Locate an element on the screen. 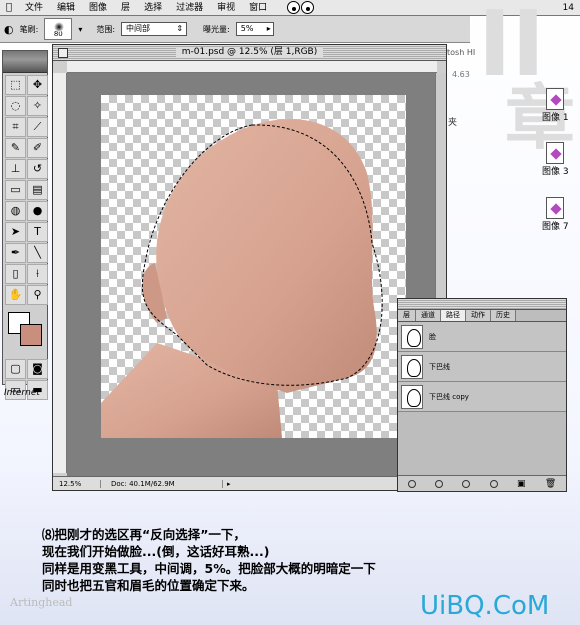 This screenshot has height=625, width=580. magic-wand-icon: ✧ is located at coordinates (37, 106).